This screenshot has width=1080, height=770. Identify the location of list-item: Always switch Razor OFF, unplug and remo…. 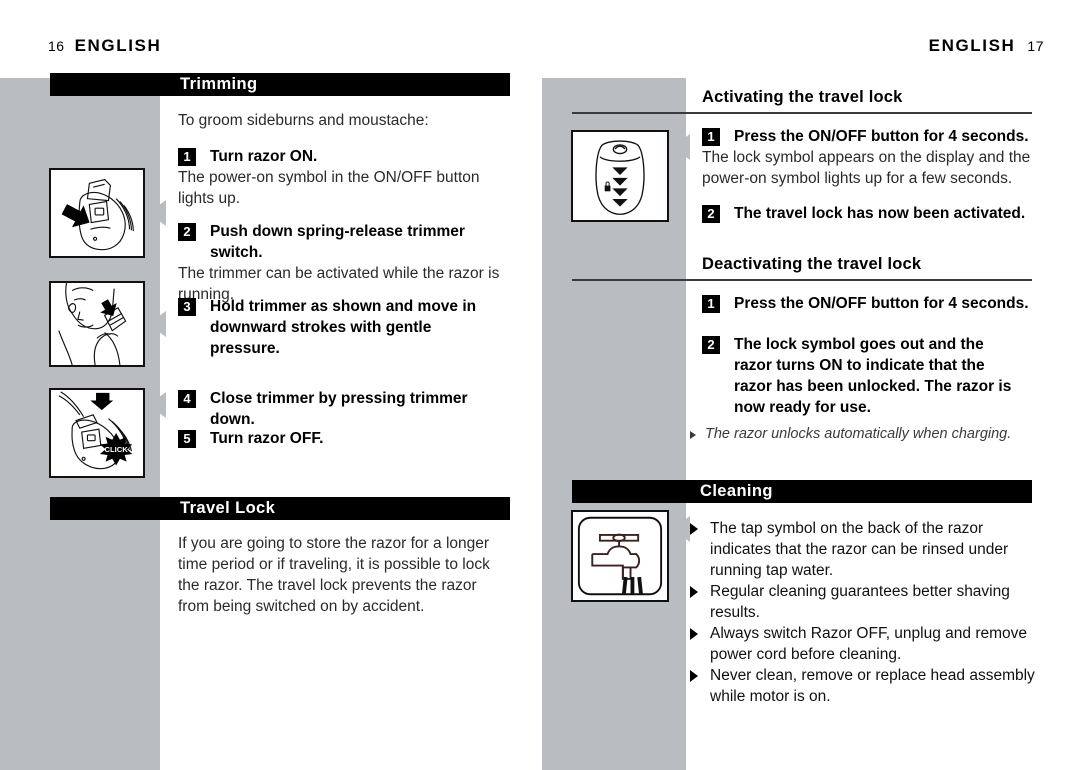
(864, 644).